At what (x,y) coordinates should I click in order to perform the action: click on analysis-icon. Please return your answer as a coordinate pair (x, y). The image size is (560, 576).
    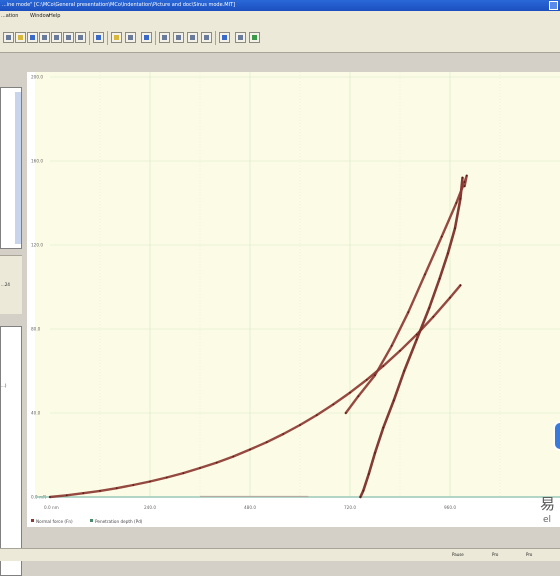
    Looking at the image, I should click on (146, 37).